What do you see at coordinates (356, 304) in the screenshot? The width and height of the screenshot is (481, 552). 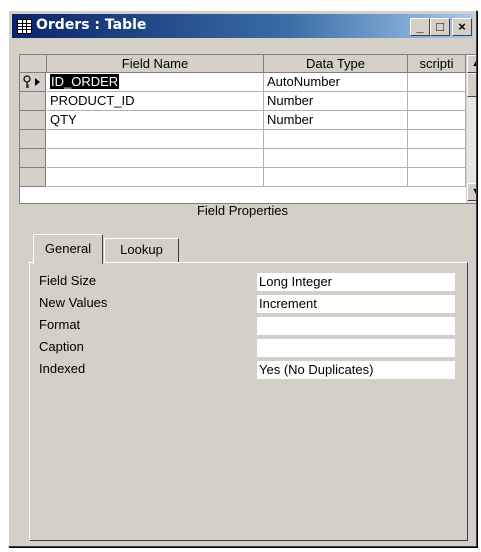 I see `new-values-input: Increment` at bounding box center [356, 304].